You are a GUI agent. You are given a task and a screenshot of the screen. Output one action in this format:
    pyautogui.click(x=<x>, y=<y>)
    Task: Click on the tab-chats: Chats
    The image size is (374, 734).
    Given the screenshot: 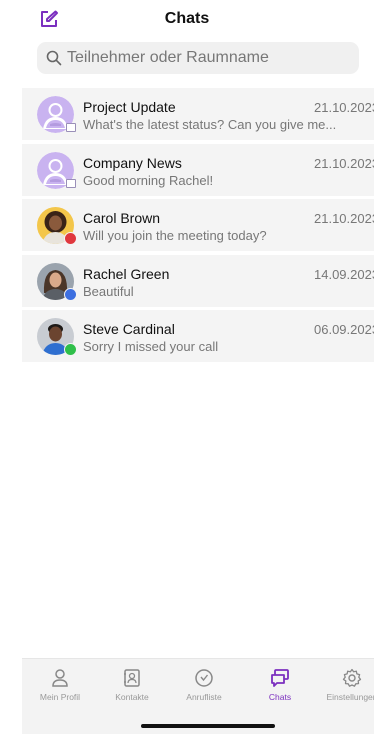 What is the action you would take?
    pyautogui.click(x=280, y=683)
    